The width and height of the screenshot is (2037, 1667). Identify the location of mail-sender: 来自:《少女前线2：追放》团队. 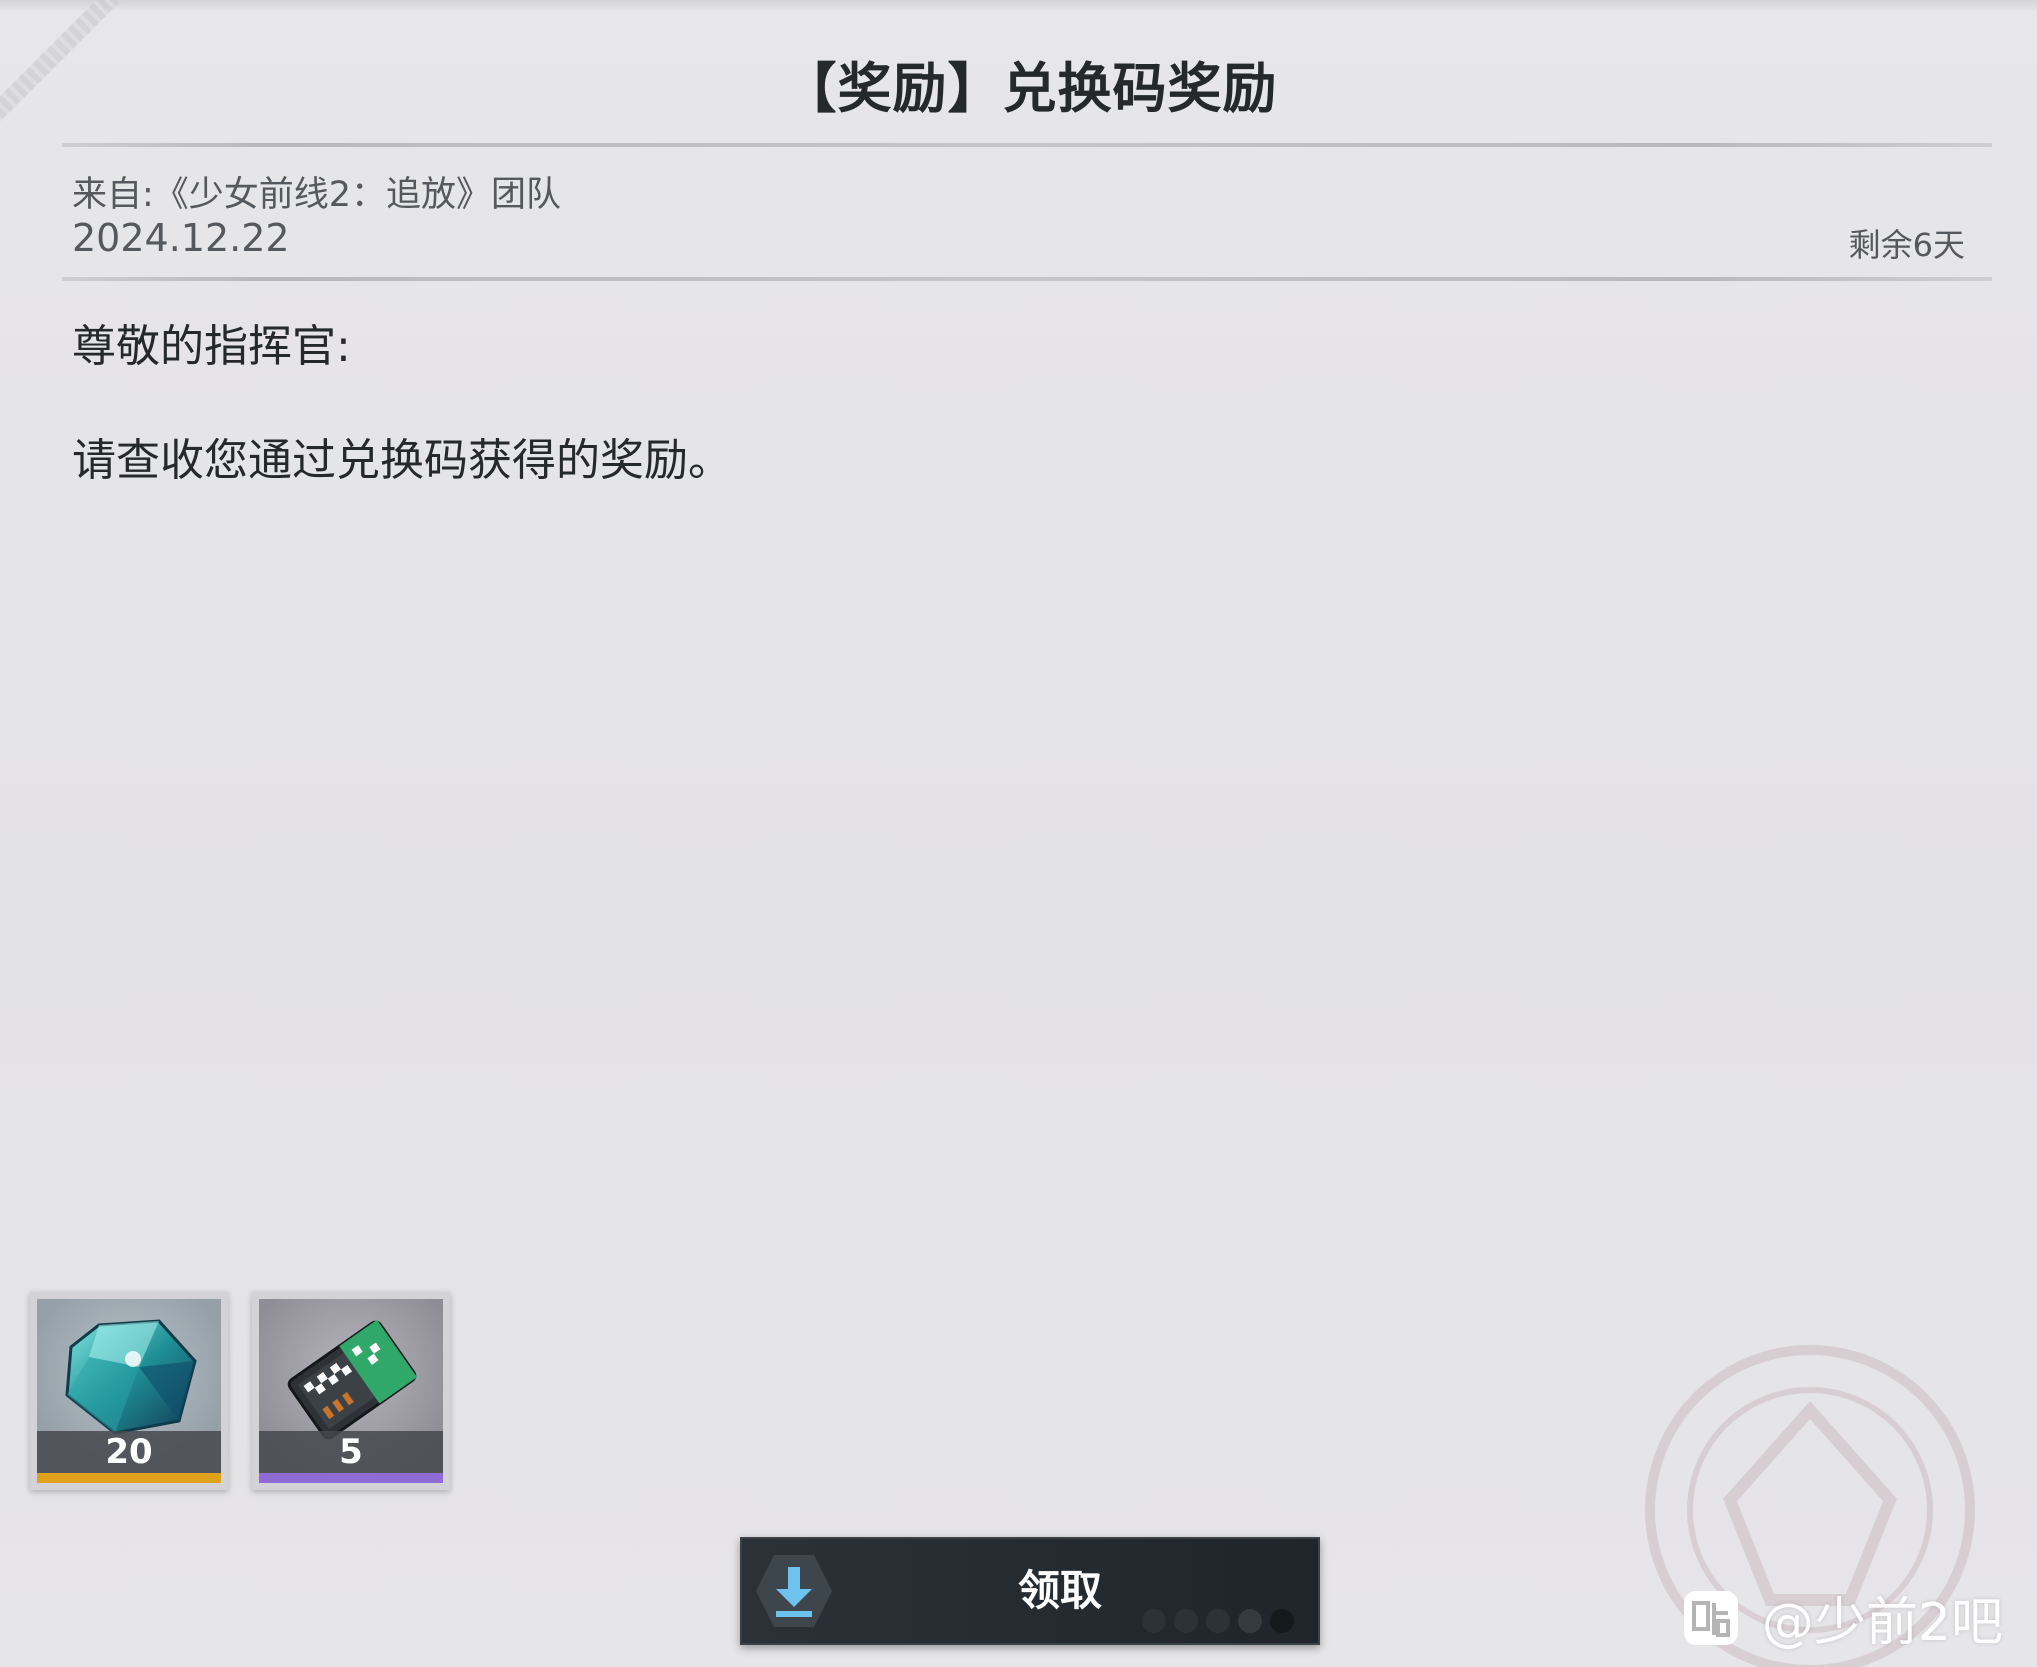
(317, 195).